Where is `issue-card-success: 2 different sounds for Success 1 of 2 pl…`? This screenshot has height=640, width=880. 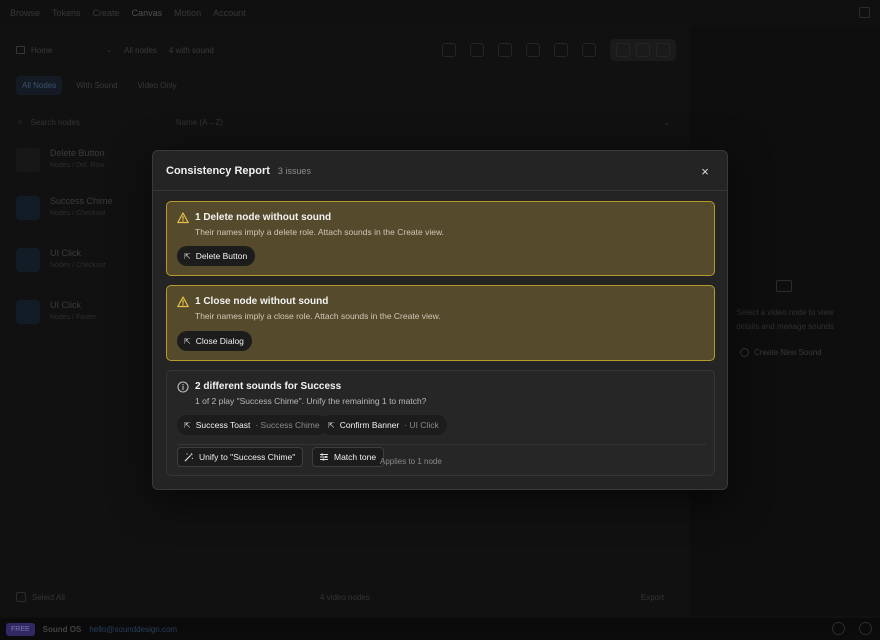 issue-card-success: 2 different sounds for Success 1 of 2 pl… is located at coordinates (440, 423).